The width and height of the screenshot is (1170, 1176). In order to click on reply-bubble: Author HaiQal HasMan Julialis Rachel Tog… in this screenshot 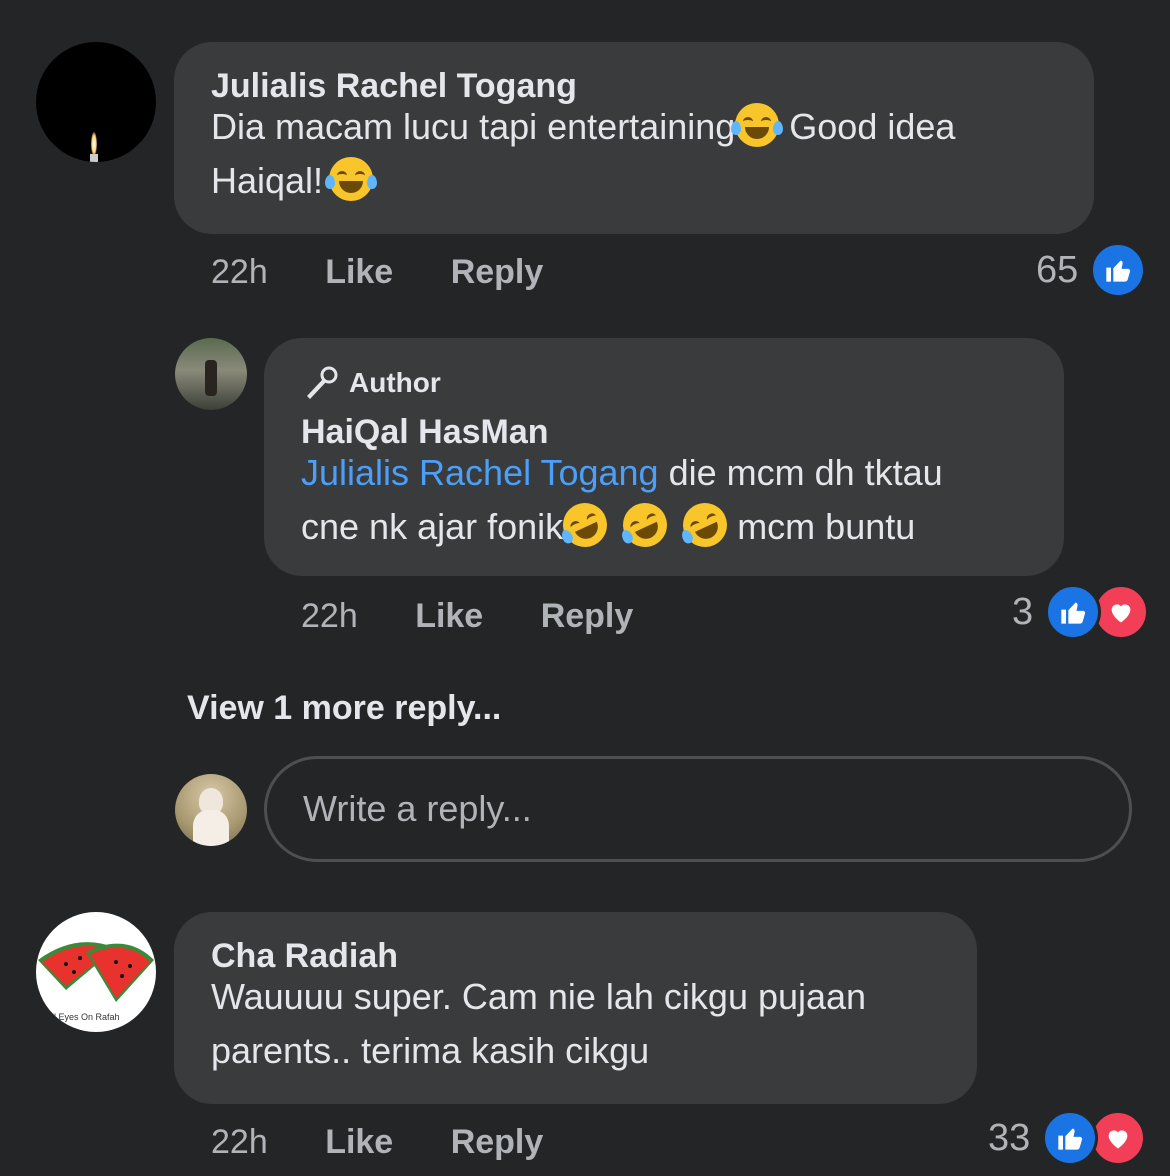, I will do `click(664, 457)`.